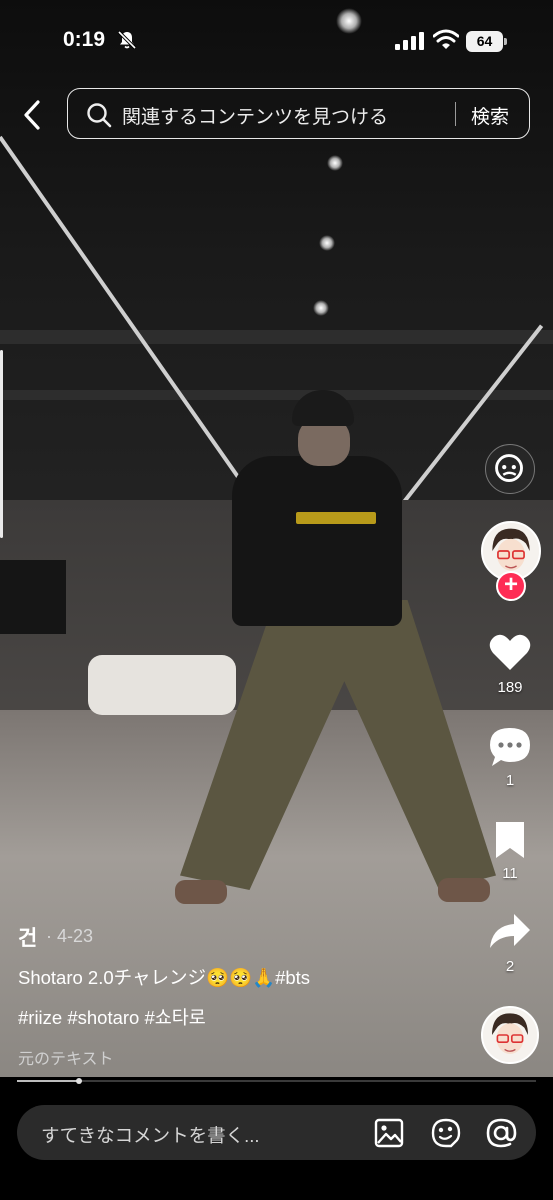 Image resolution: width=553 pixels, height=1200 pixels. Describe the element at coordinates (162, 685) in the screenshot. I see `sofa` at that location.